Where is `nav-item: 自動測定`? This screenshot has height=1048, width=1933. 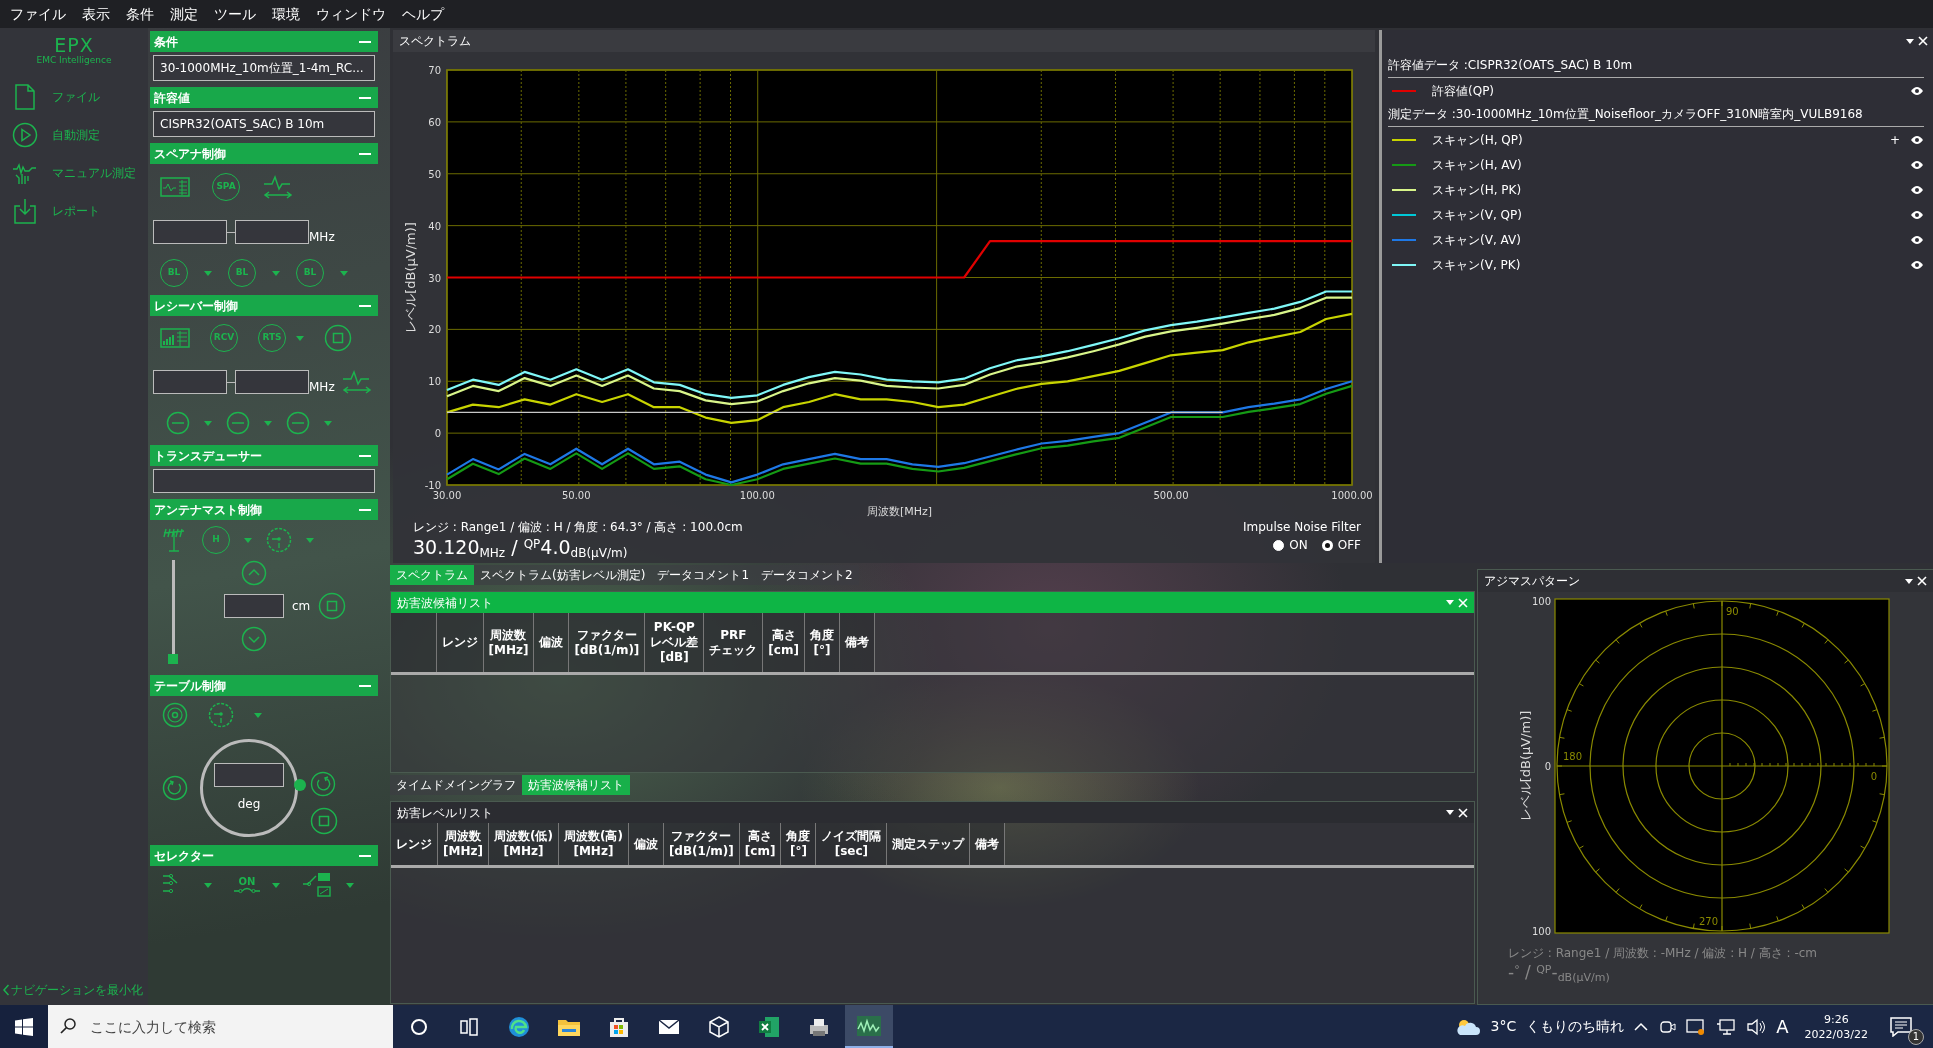
nav-item: 自動測定 is located at coordinates (74, 134).